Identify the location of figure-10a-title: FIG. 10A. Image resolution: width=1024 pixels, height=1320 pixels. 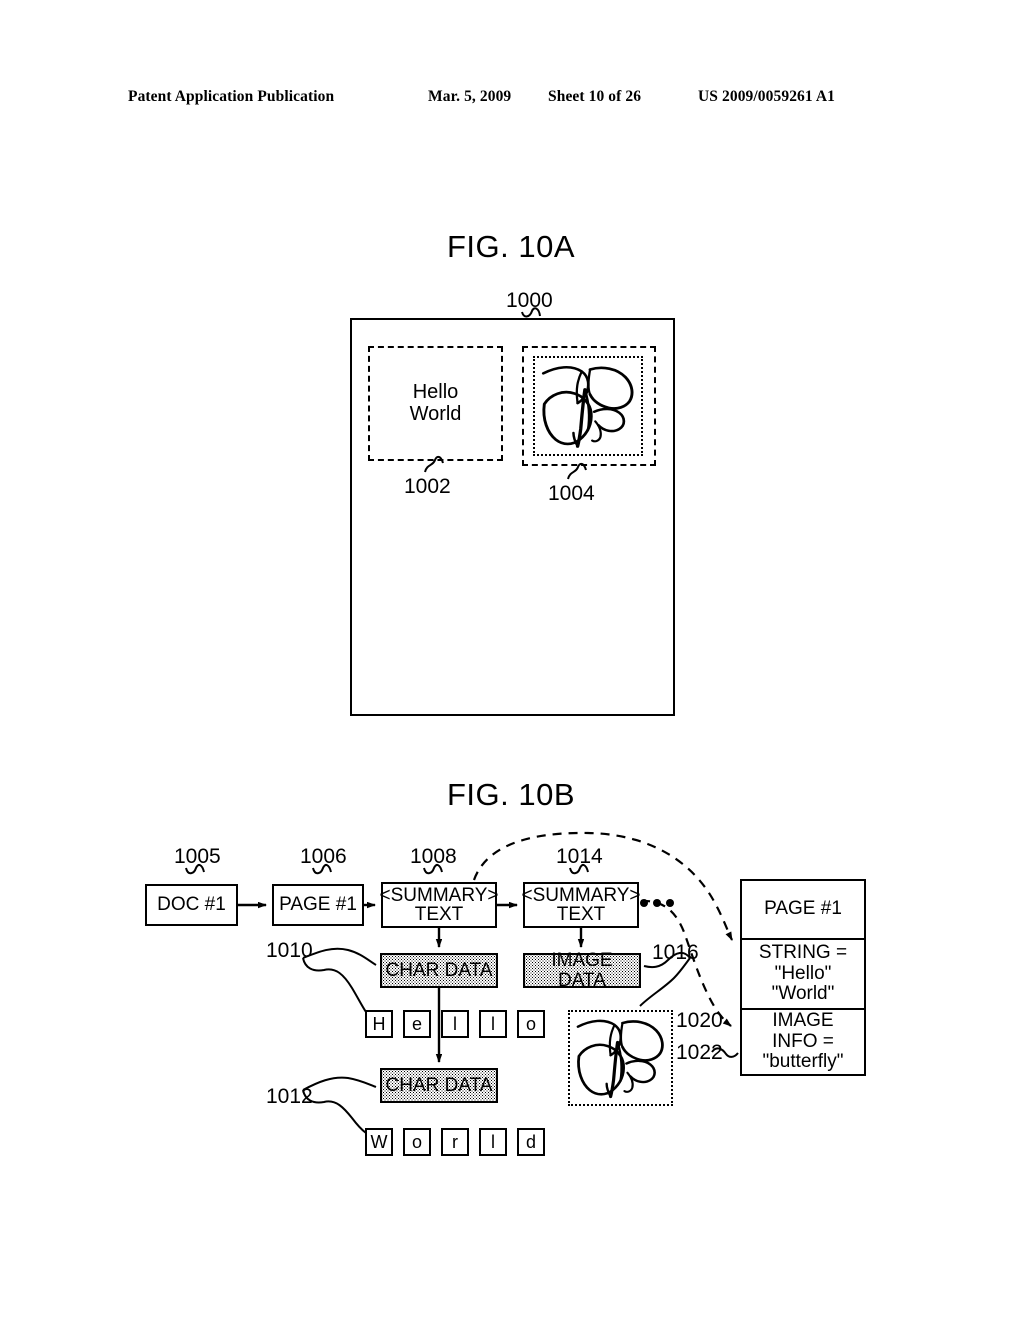
(511, 246).